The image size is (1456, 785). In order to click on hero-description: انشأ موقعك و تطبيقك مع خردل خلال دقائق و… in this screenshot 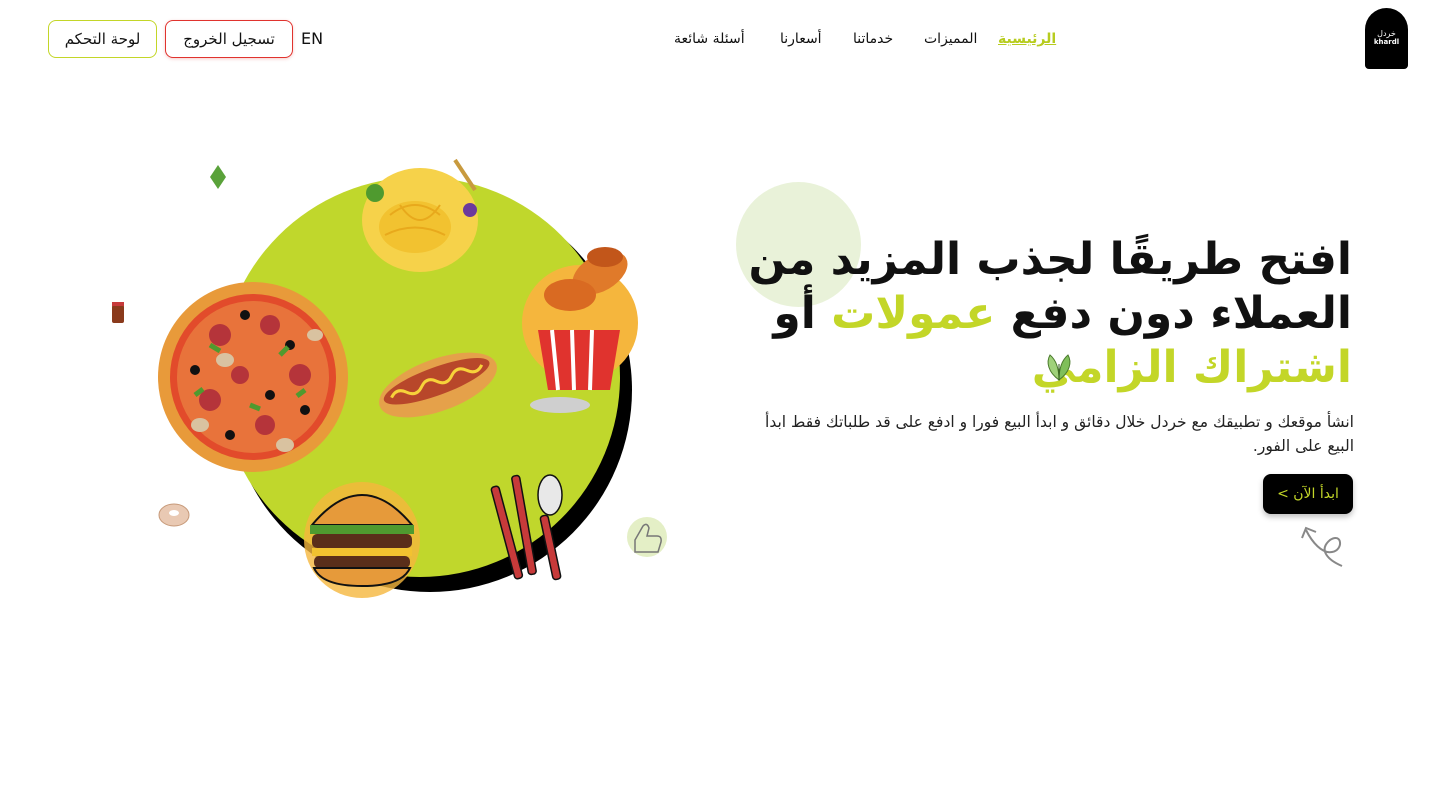, I will do `click(1059, 434)`.